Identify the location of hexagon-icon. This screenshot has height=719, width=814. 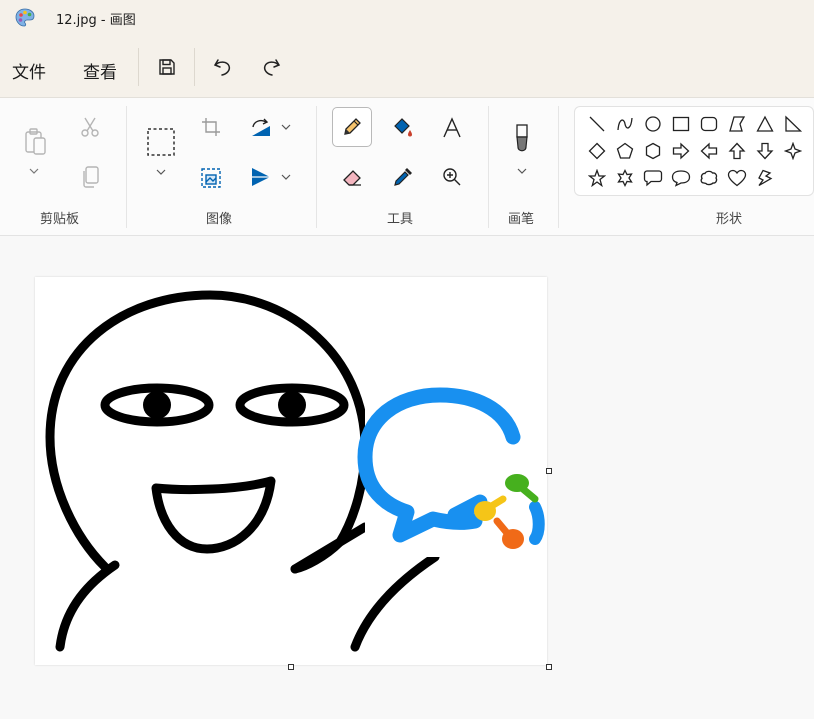
(653, 151).